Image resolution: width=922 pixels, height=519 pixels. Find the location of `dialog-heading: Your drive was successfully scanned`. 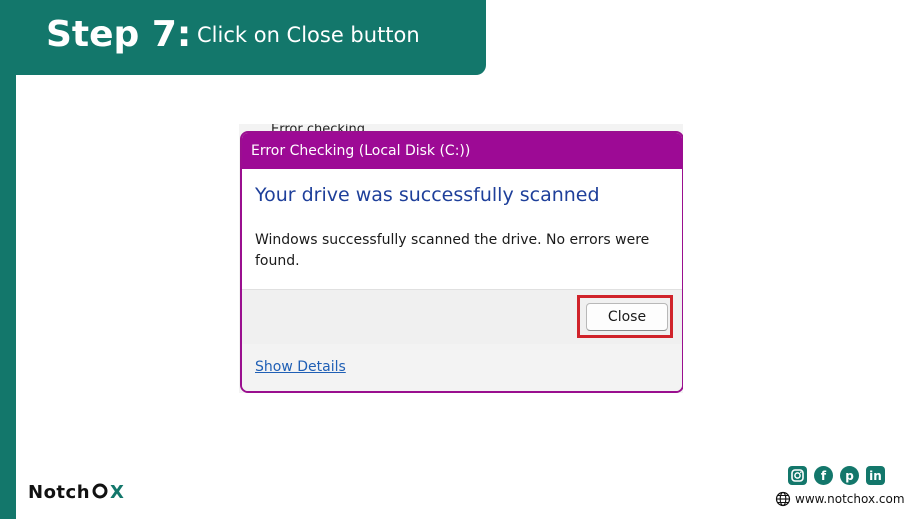

dialog-heading: Your drive was successfully scanned is located at coordinates (427, 195).